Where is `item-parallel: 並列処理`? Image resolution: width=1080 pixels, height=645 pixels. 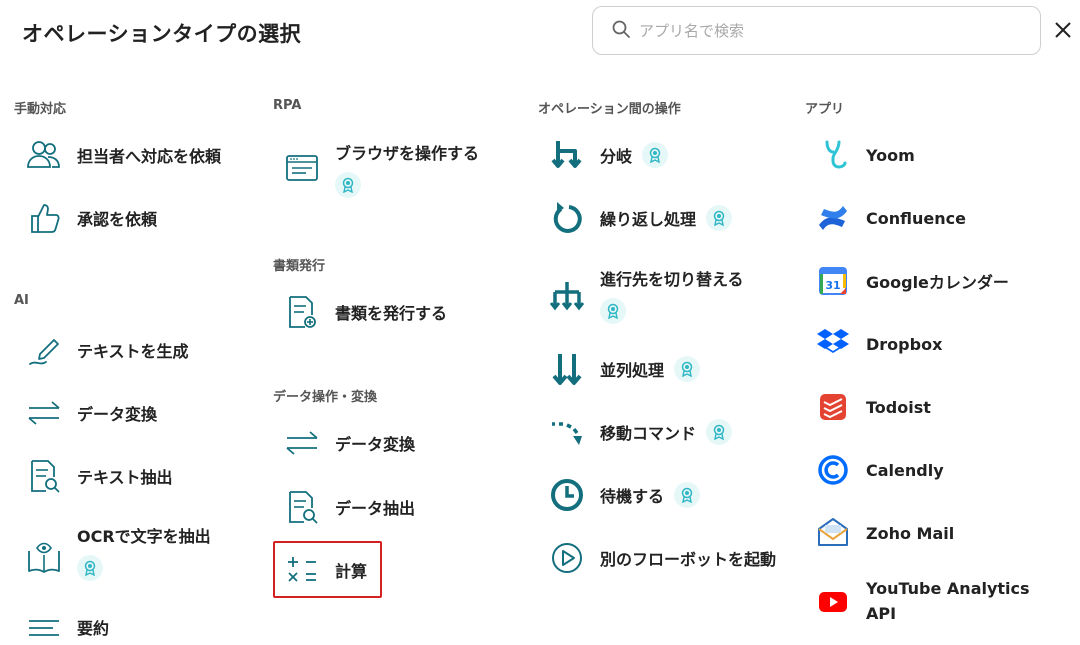 item-parallel: 並列処理 is located at coordinates (625, 369).